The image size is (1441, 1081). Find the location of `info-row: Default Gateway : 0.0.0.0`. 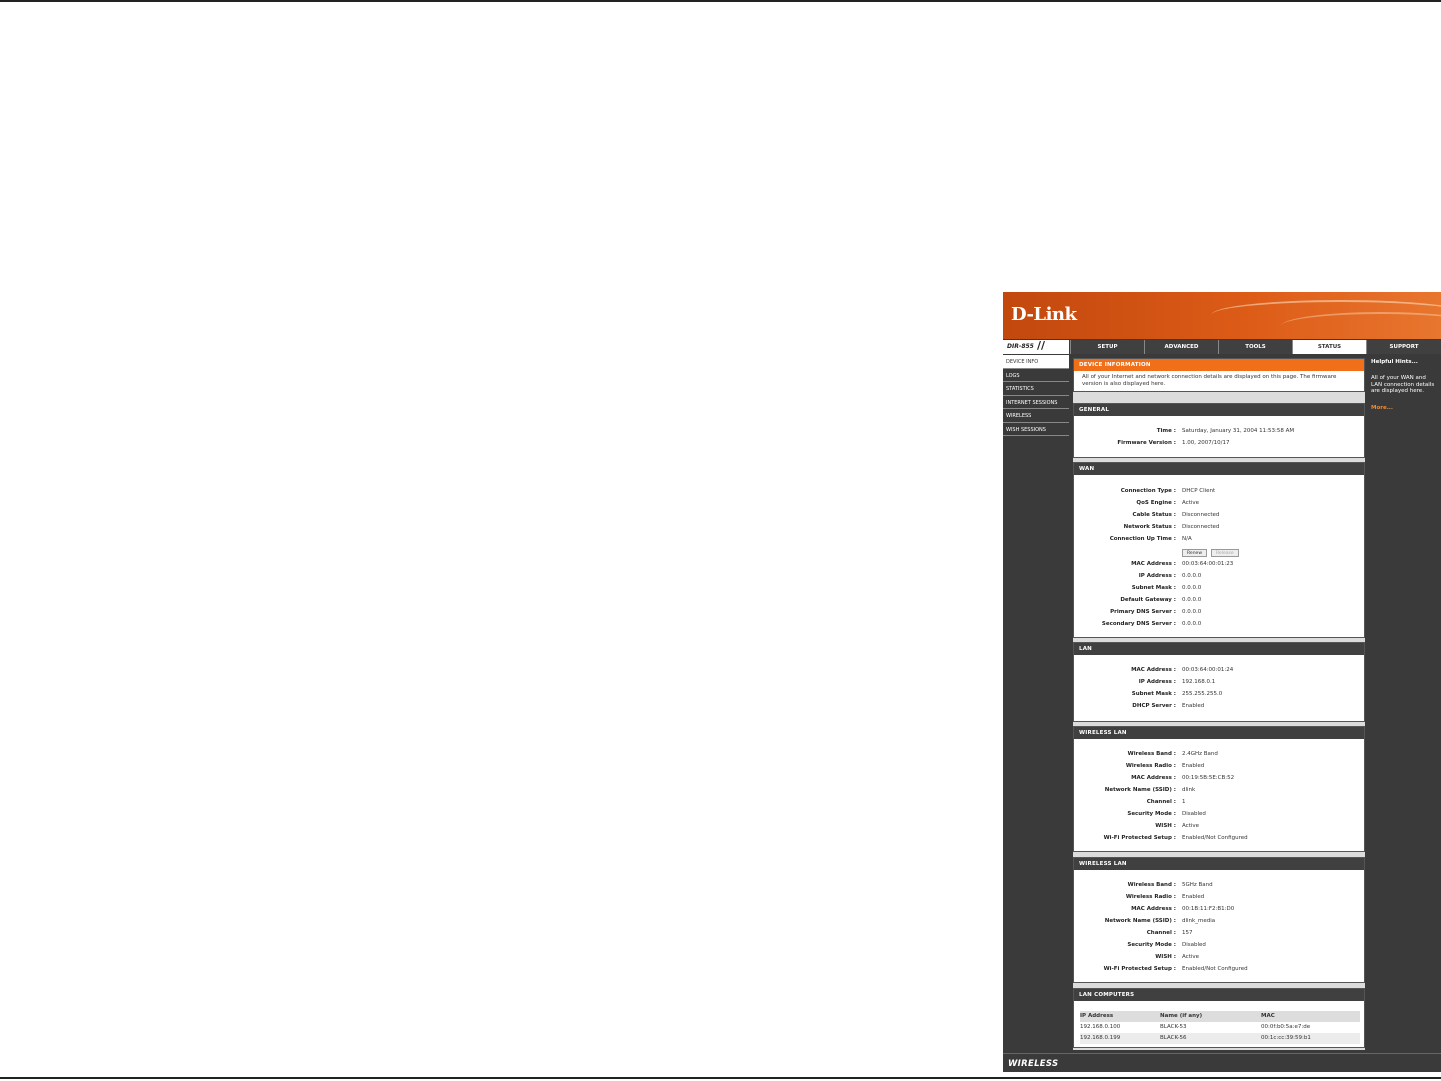

info-row: Default Gateway : 0.0.0.0 is located at coordinates (1220, 603).